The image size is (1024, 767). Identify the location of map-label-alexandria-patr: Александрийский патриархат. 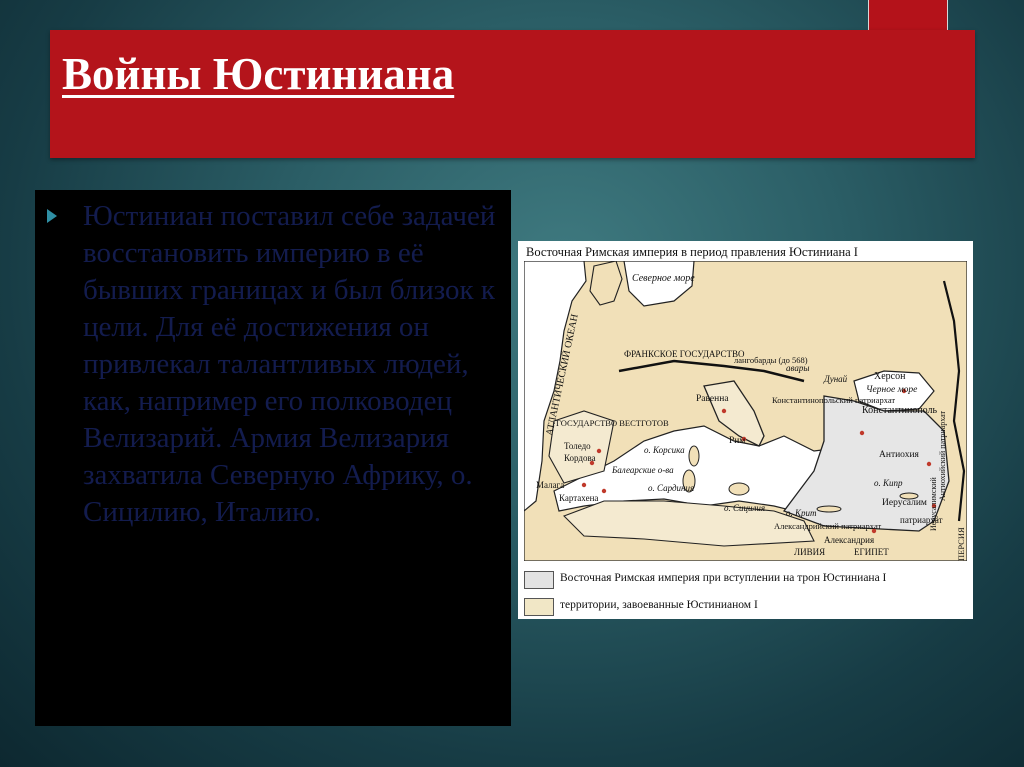
(827, 526).